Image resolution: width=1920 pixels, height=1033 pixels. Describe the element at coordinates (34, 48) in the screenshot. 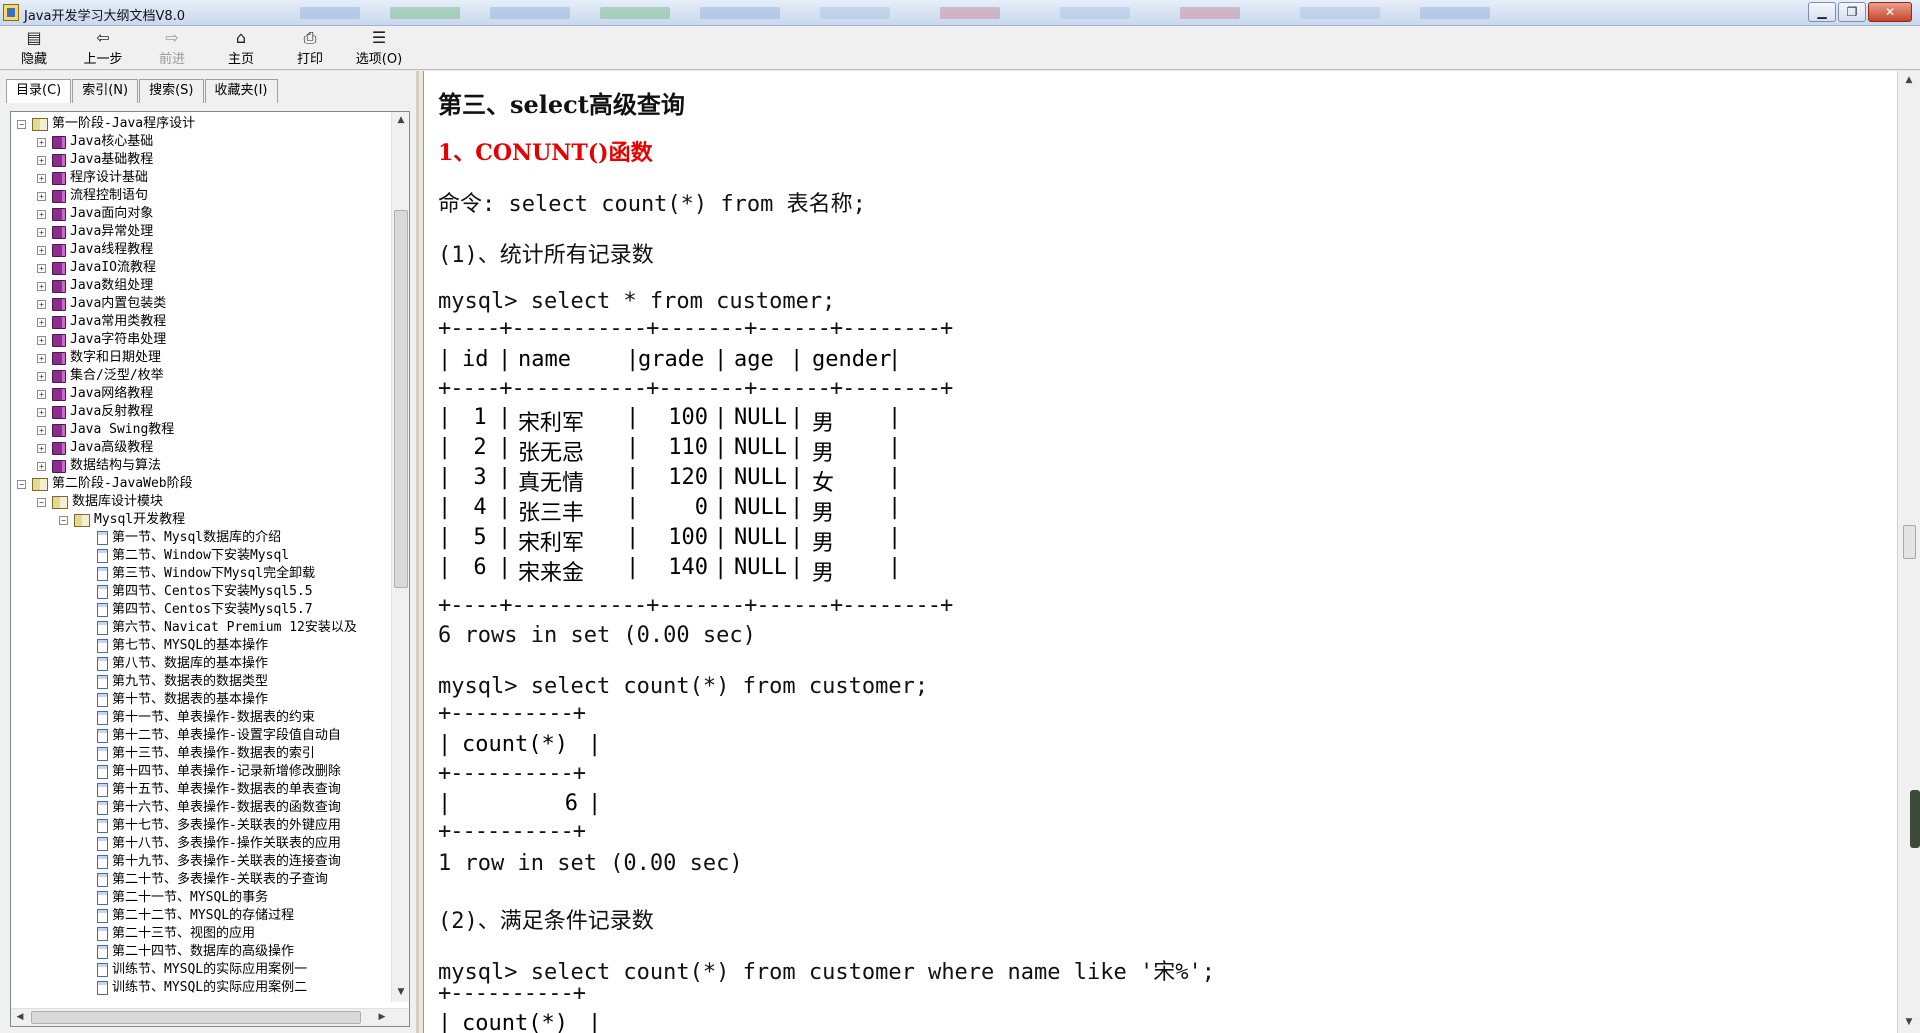

I see `hide-button: ▤ 隐藏` at that location.